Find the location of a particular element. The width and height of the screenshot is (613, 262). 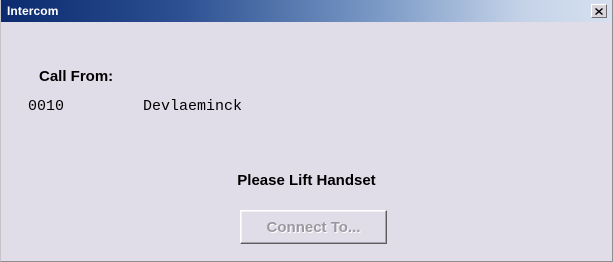

close-icon is located at coordinates (599, 11).